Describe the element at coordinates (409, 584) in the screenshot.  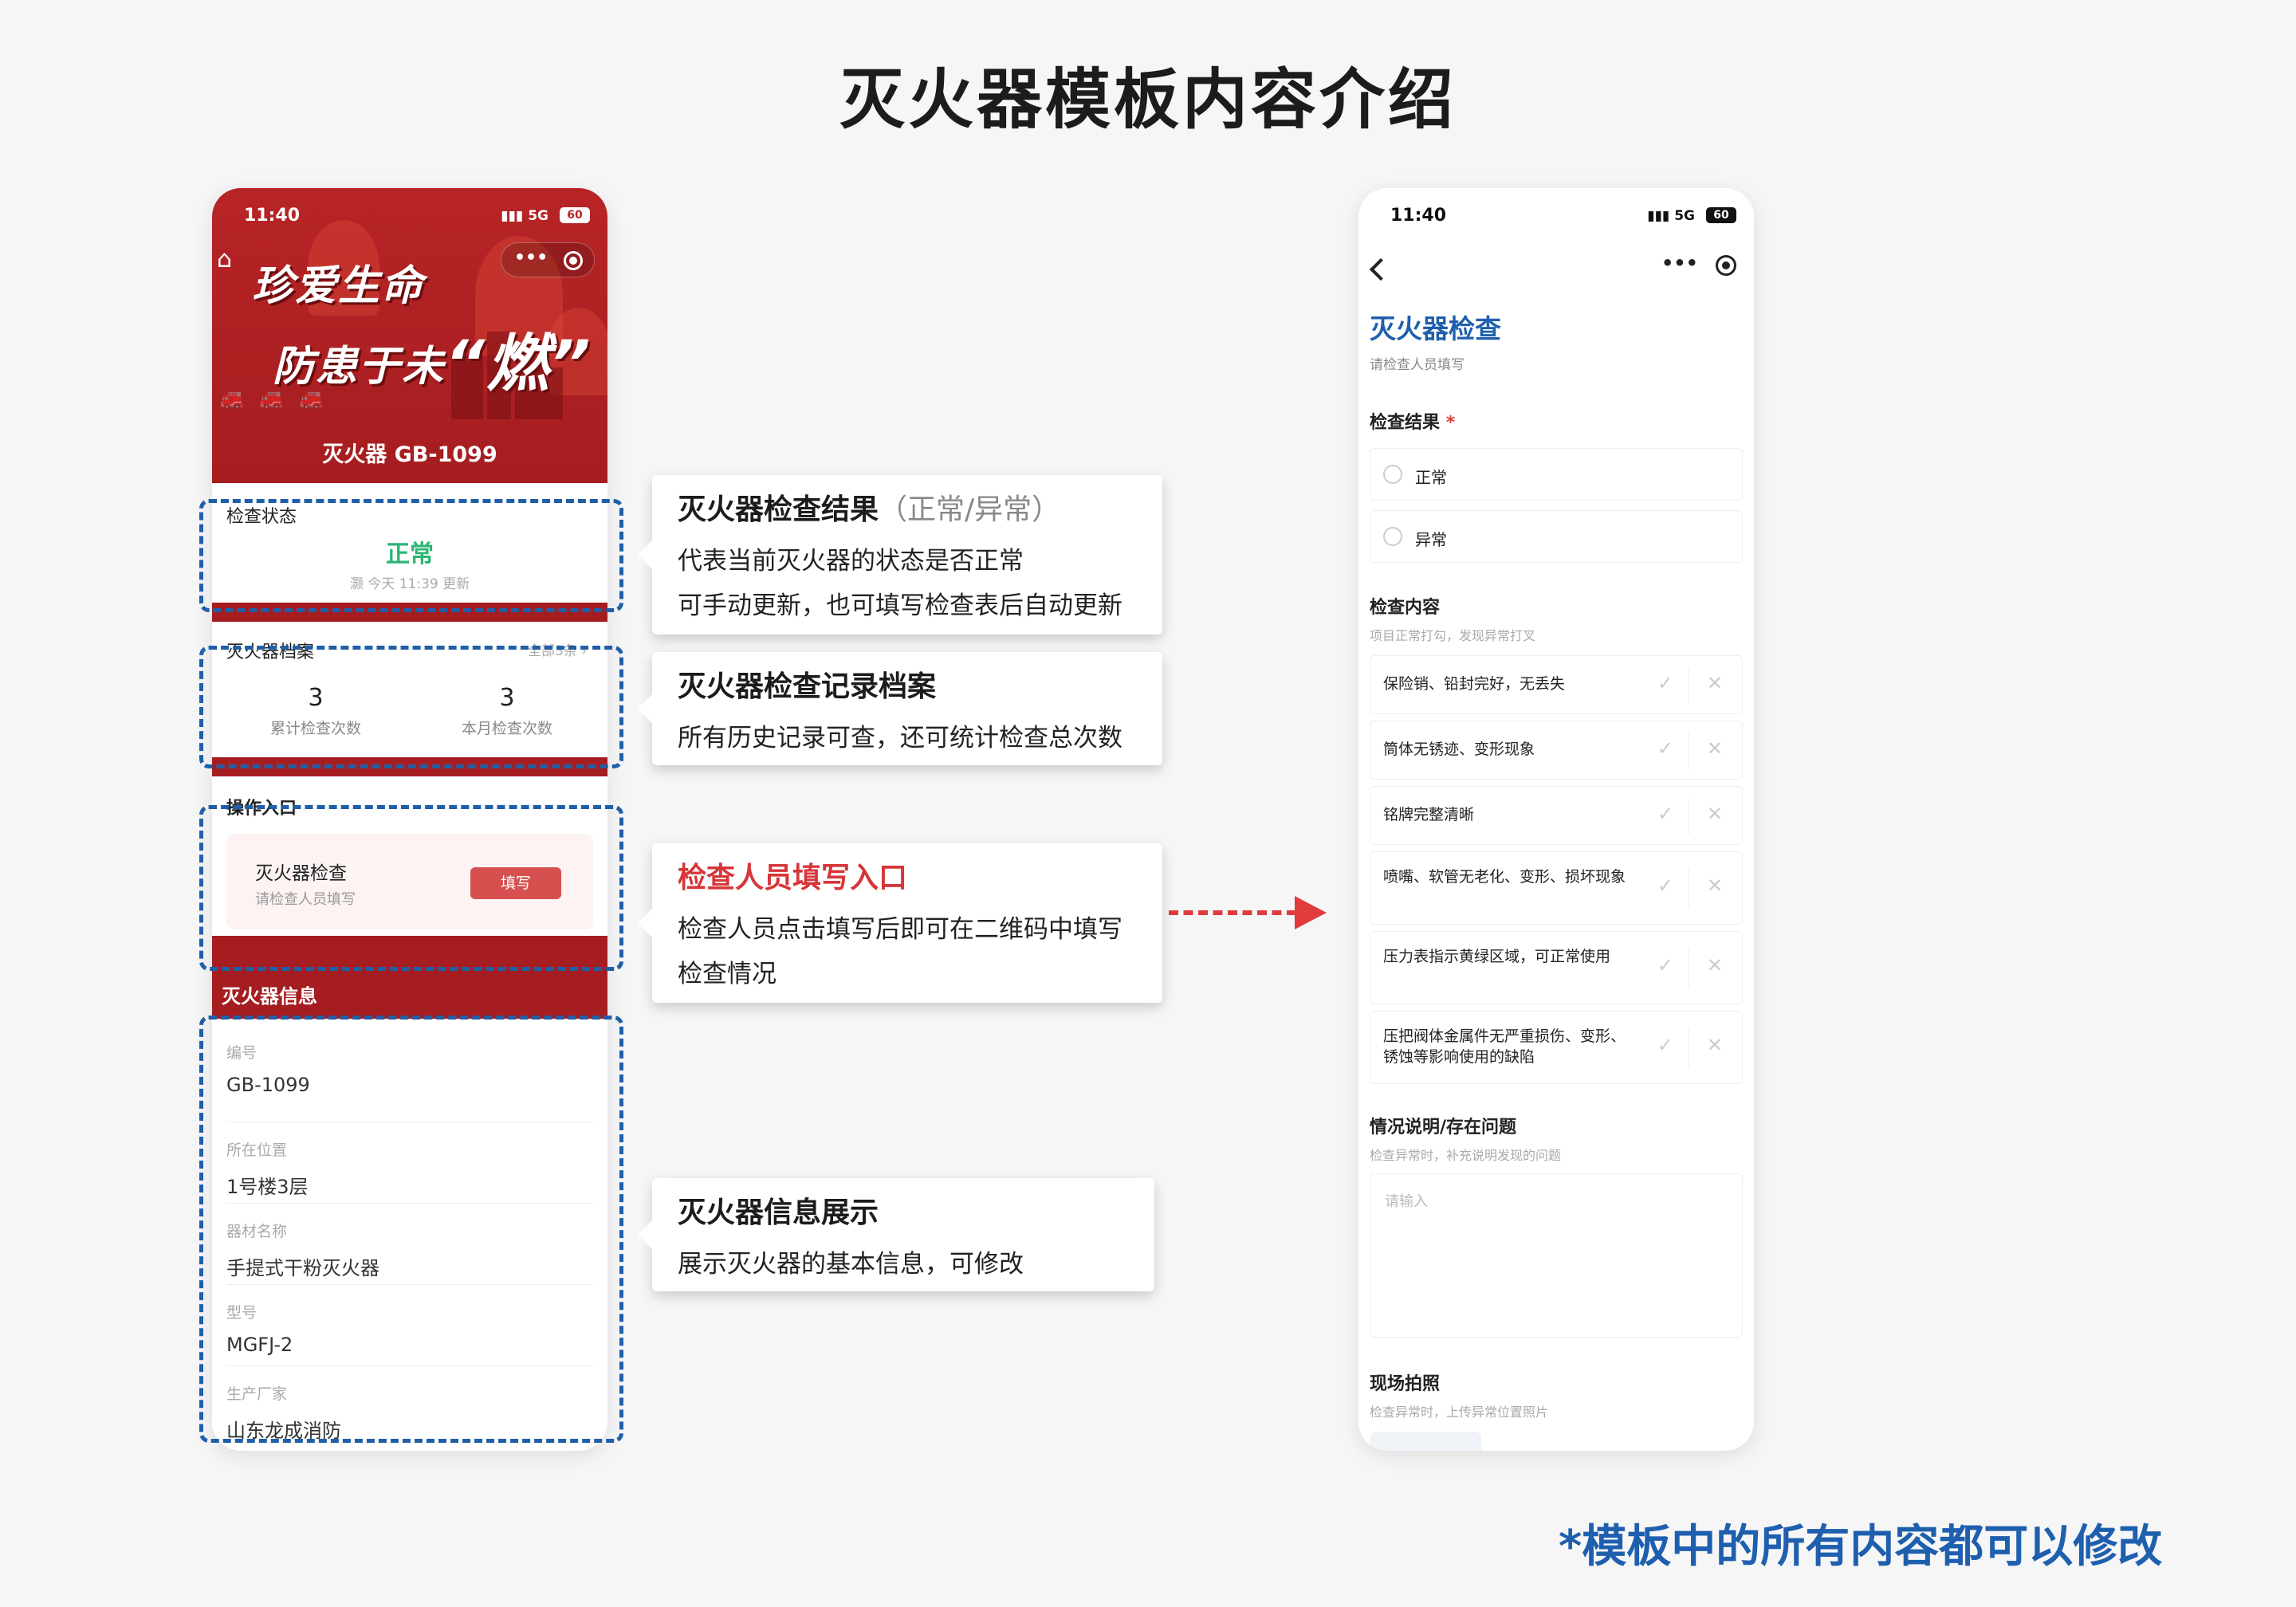
I see `check-status-updated: 灏 今天 11:39 更新` at that location.